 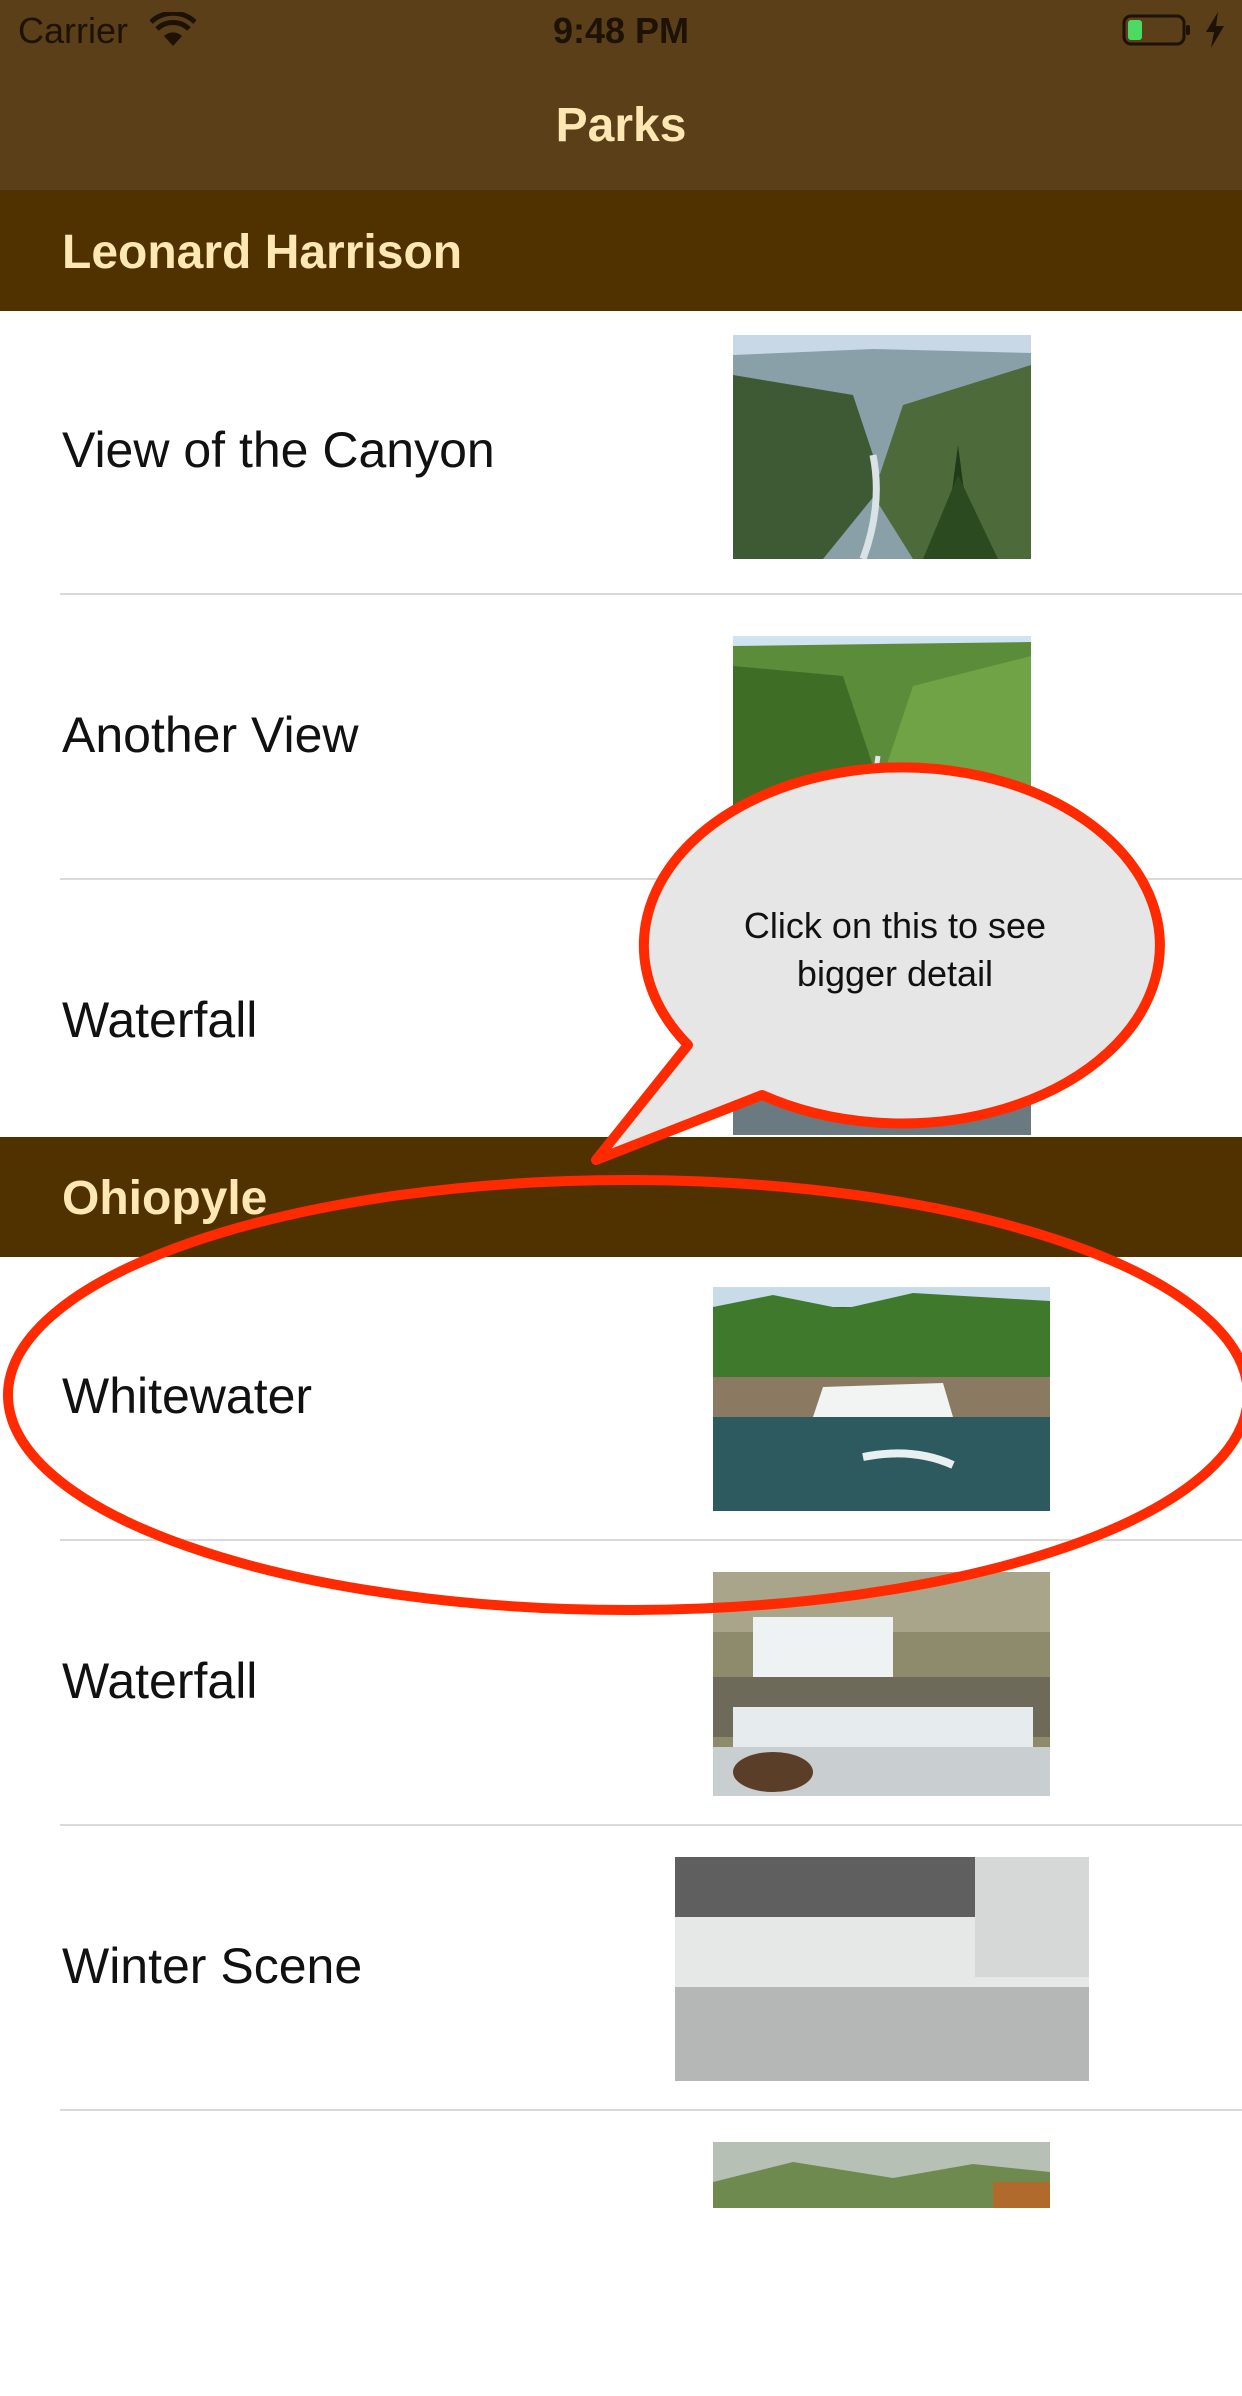 I want to click on row-label: Another View, so click(x=210, y=735).